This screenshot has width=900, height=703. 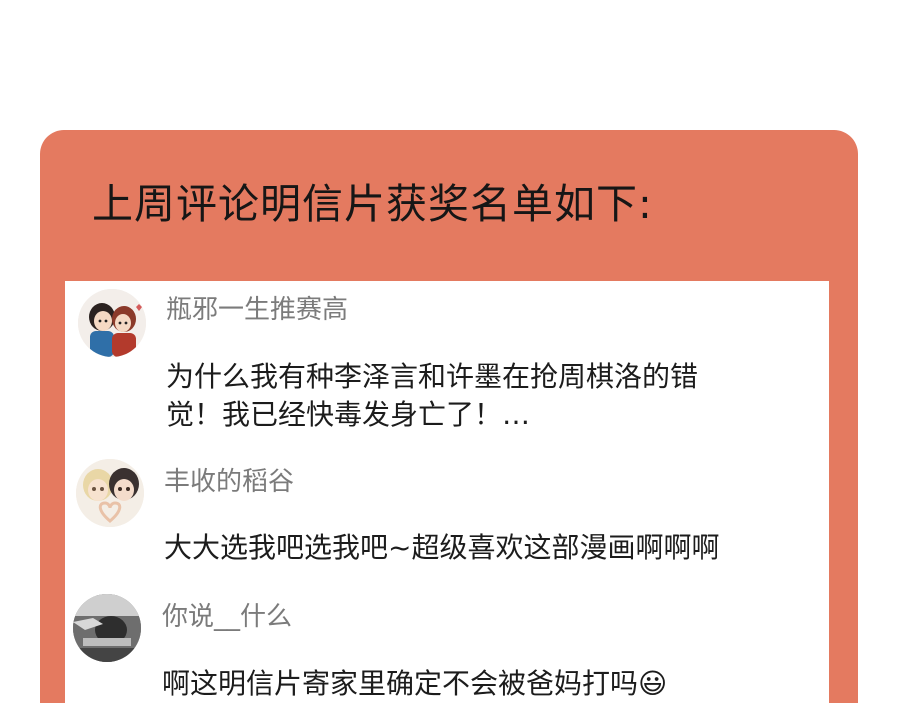 What do you see at coordinates (432, 376) in the screenshot?
I see `comment-text-line: 为什么我有种李泽言和许墨在抢周棋洛的错` at bounding box center [432, 376].